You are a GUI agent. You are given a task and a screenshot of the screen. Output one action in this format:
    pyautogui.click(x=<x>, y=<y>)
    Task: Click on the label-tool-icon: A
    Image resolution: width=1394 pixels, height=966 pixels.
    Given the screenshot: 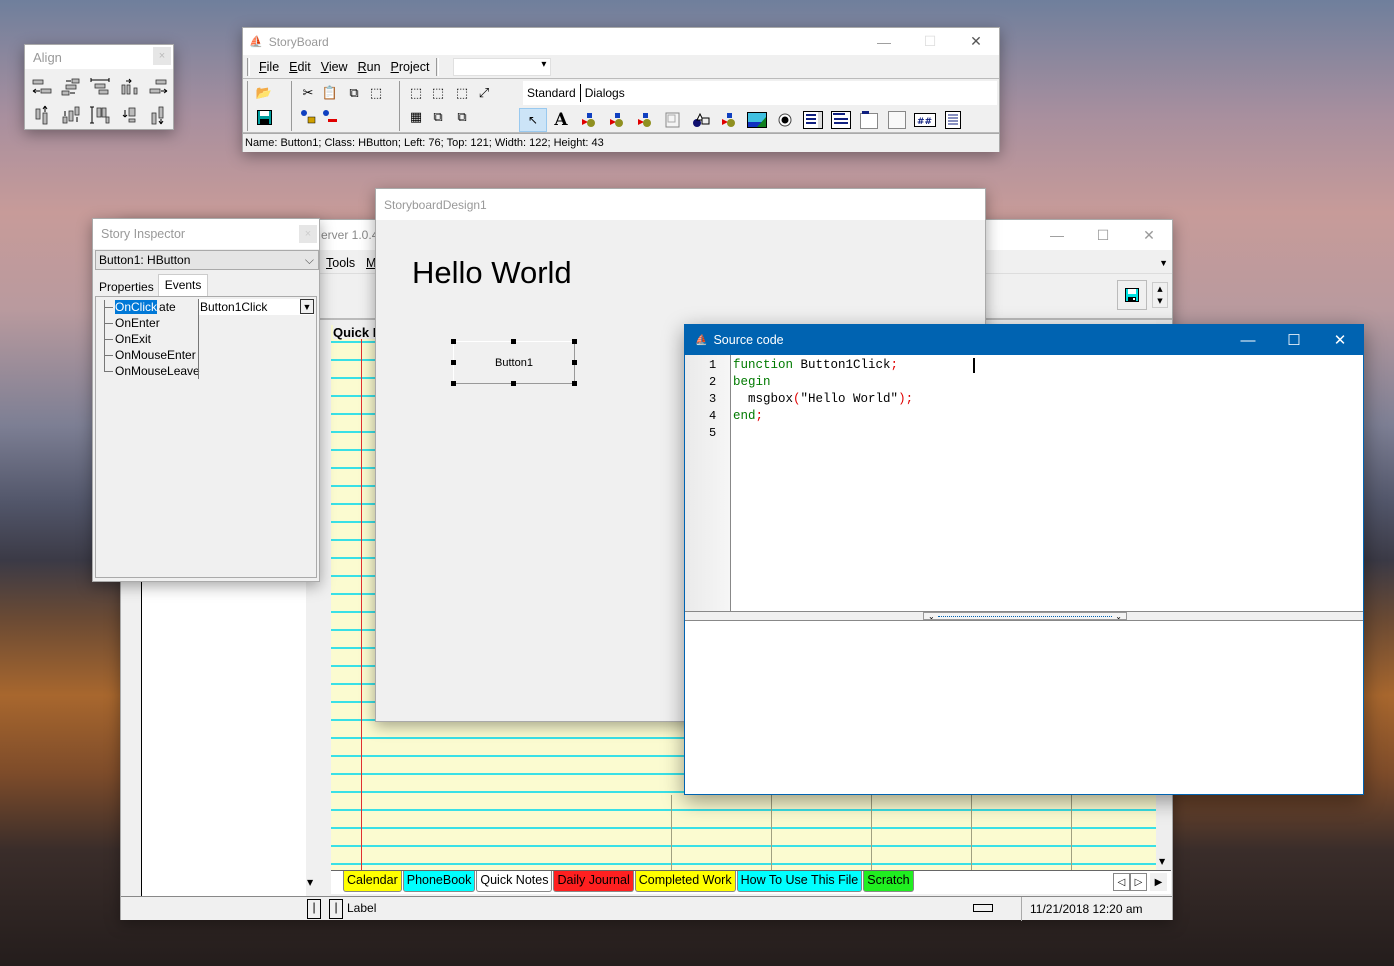 What is the action you would take?
    pyautogui.click(x=561, y=120)
    